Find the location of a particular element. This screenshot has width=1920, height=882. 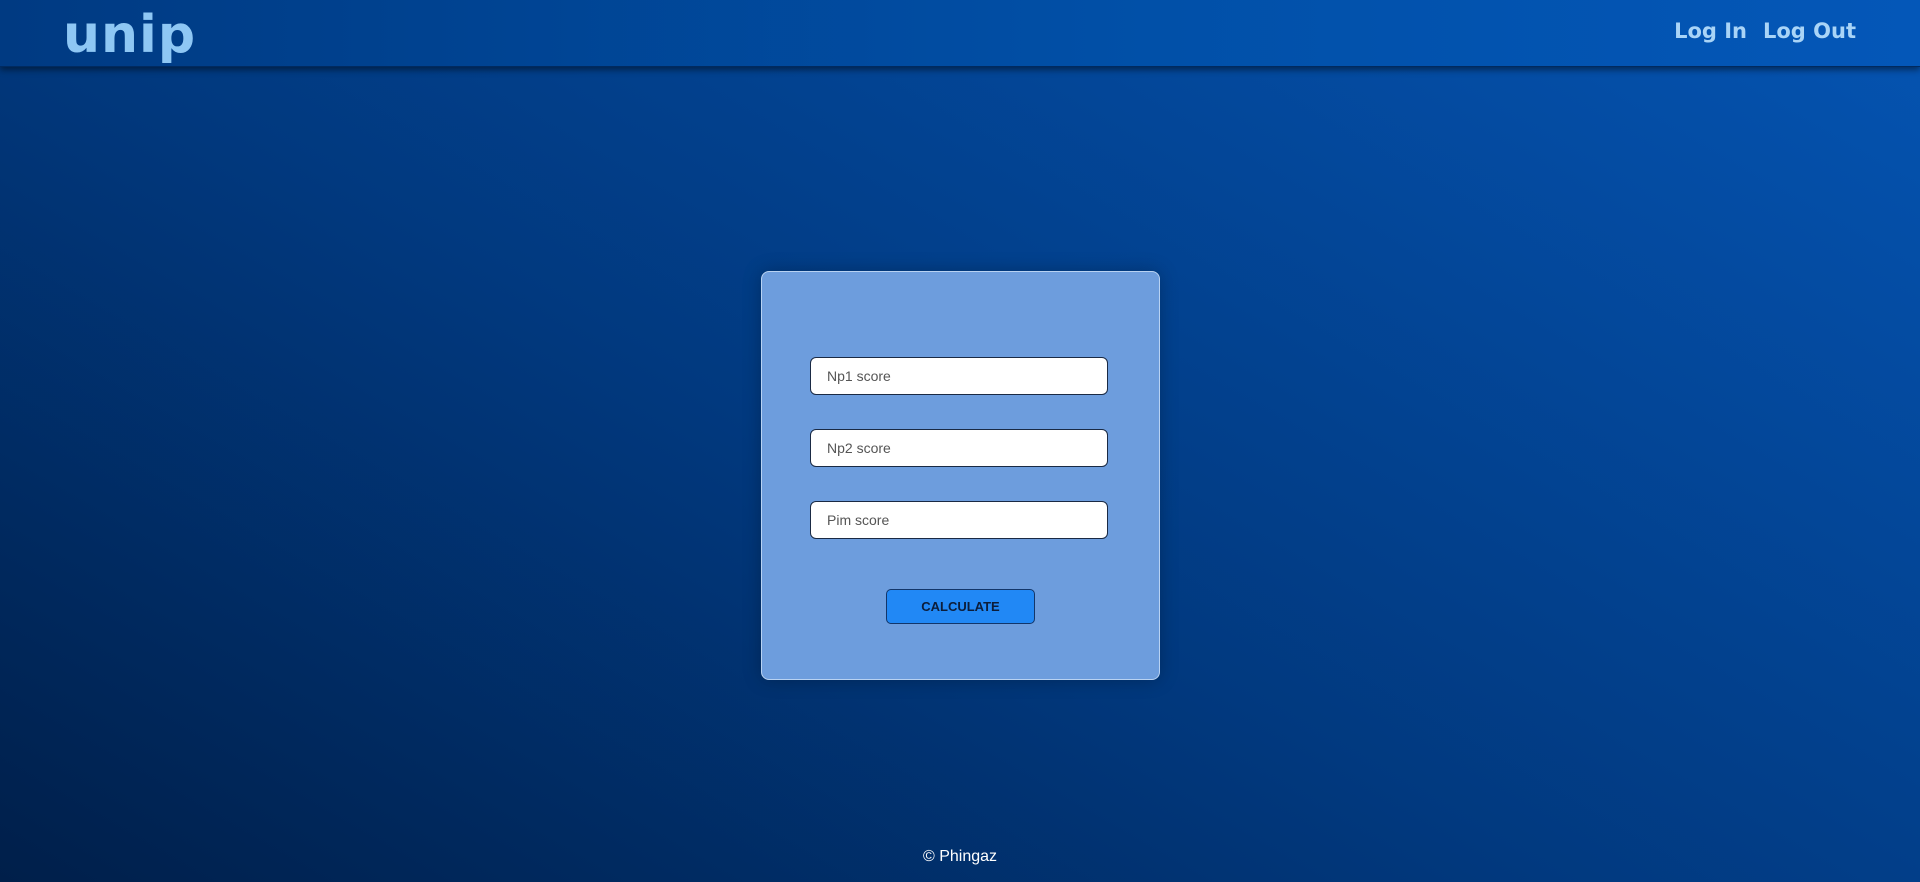

pim-score-input is located at coordinates (959, 520).